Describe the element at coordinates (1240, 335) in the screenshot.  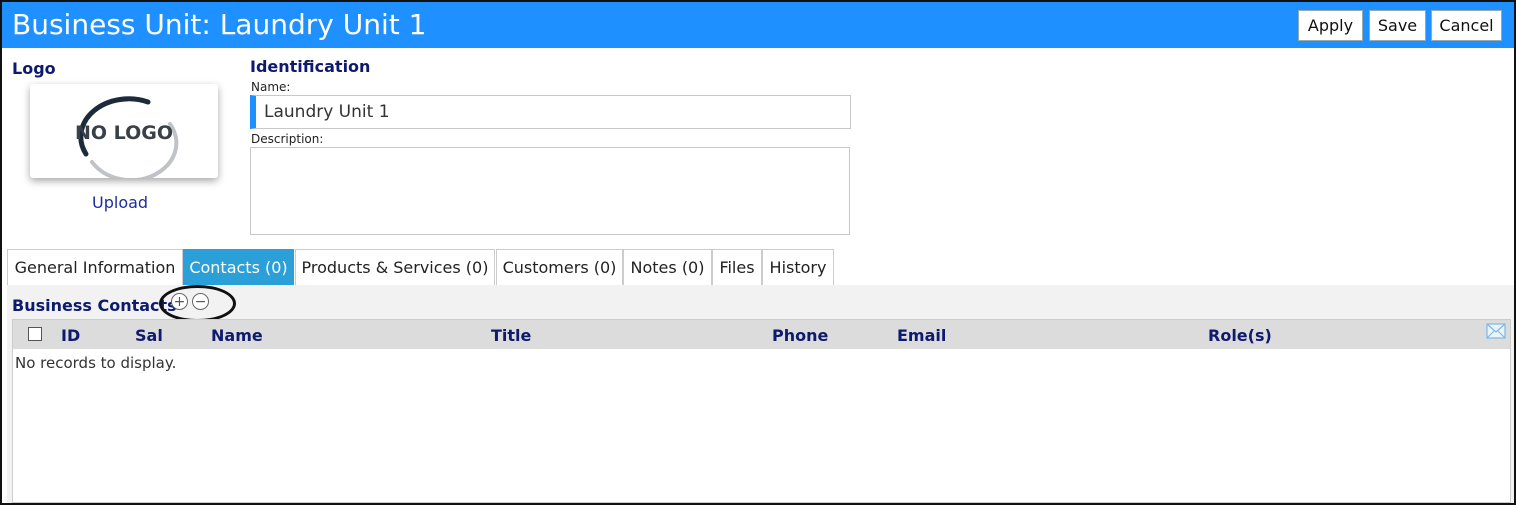
I see `column-header-roles: Role(s)` at that location.